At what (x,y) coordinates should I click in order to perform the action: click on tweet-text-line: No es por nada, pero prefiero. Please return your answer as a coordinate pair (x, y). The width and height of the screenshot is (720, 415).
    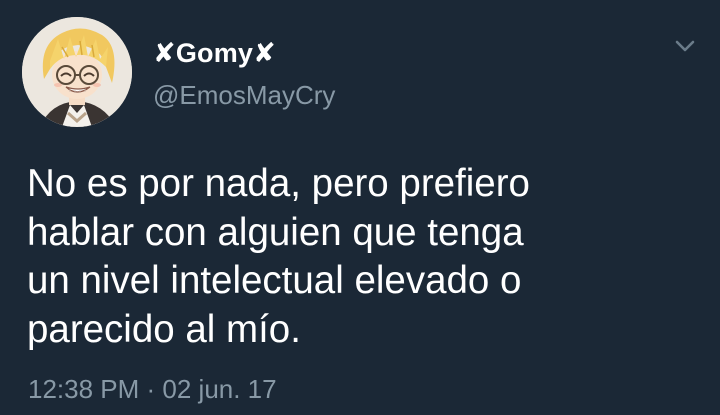
    Looking at the image, I should click on (278, 183).